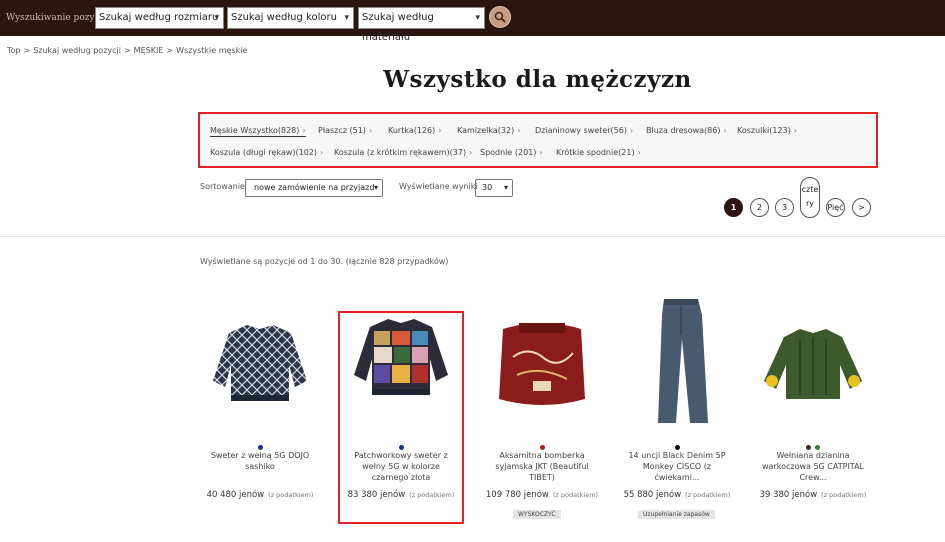 The image size is (945, 542). I want to click on search-icon, so click(500, 17).